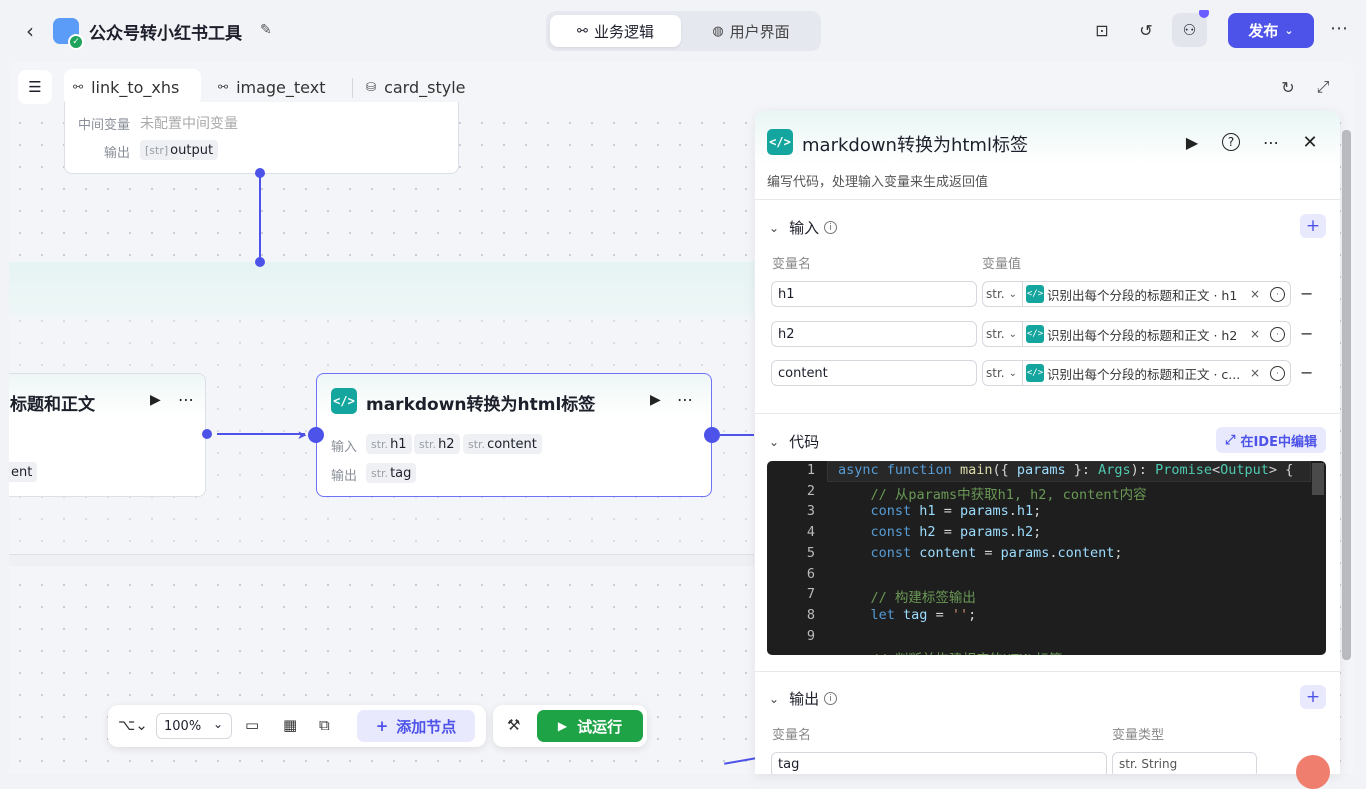 The image size is (1366, 789). Describe the element at coordinates (751, 31) in the screenshot. I see `tab-user-interface: ◍ 用户界面` at that location.